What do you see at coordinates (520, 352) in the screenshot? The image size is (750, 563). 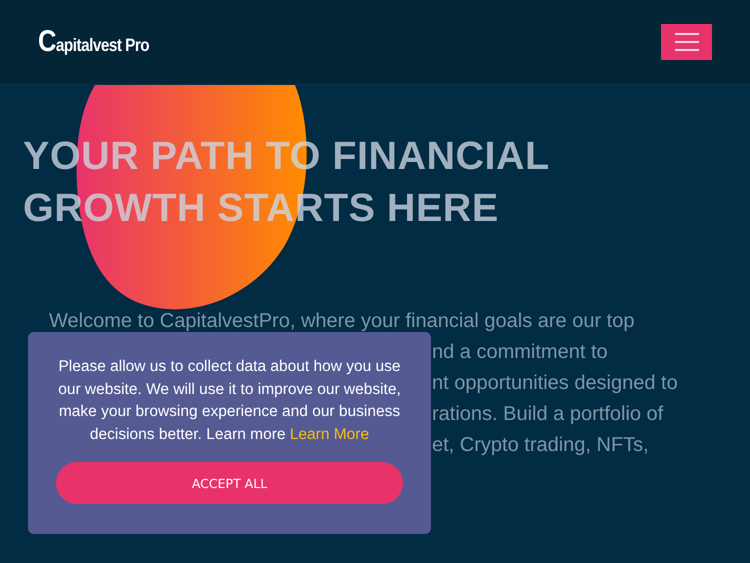 I see `intro-text: nd a commitment to` at bounding box center [520, 352].